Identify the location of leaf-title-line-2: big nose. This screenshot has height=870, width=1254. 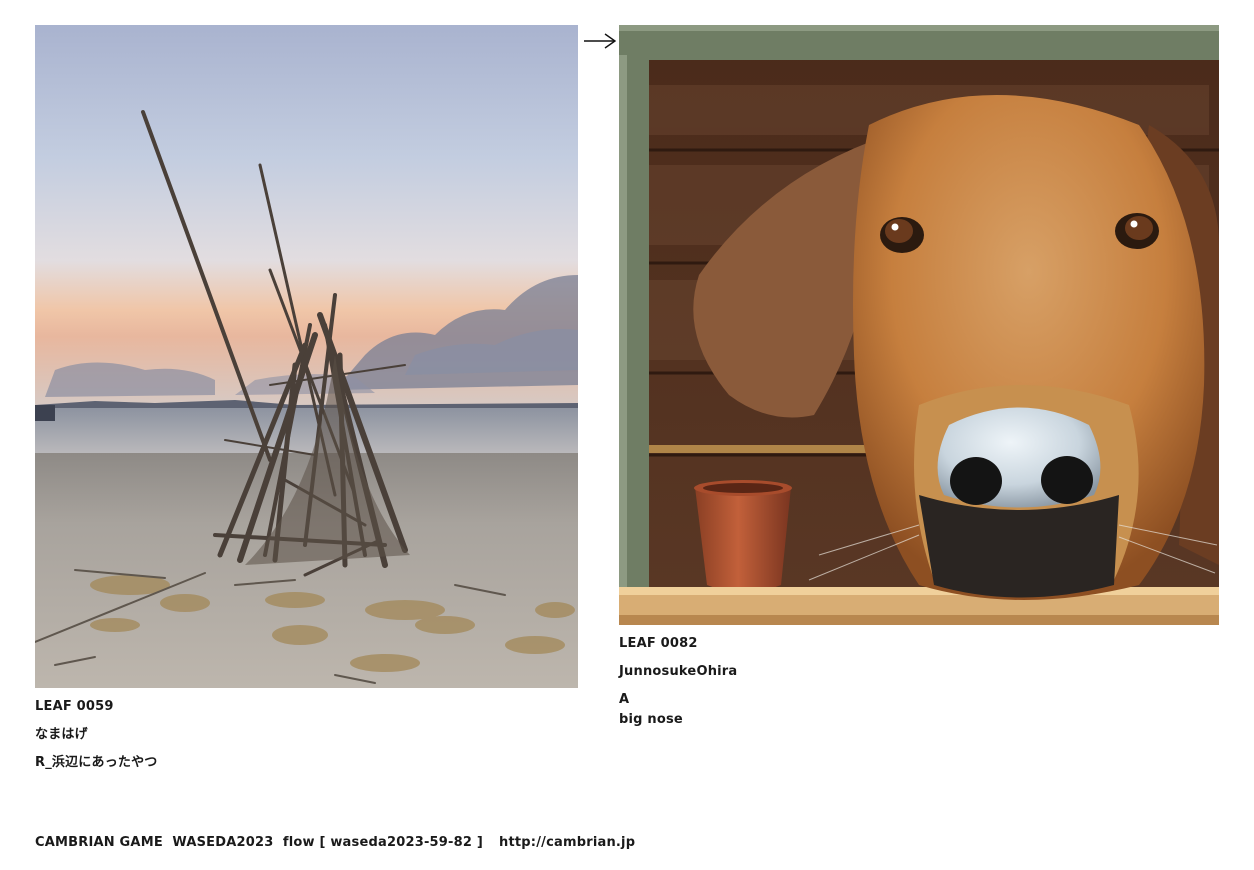
(651, 719).